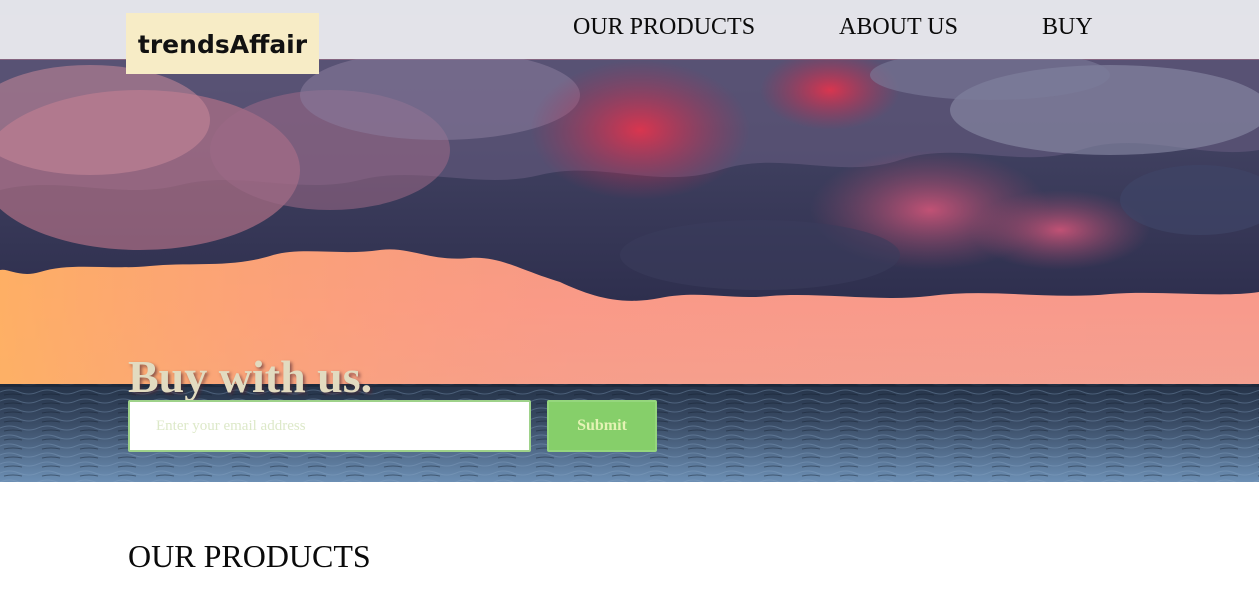  I want to click on products-heading: OUR PRODUCTS, so click(249, 556).